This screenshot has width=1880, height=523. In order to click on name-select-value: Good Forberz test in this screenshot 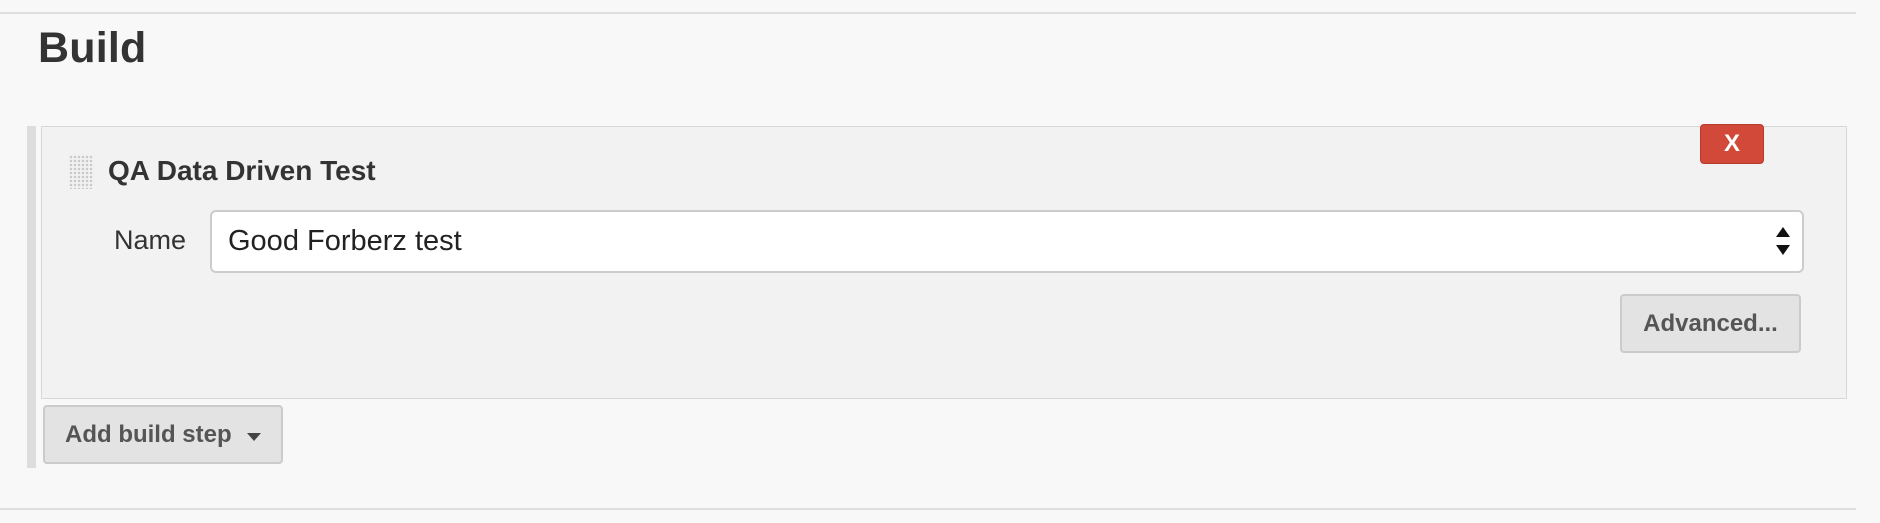, I will do `click(345, 241)`.